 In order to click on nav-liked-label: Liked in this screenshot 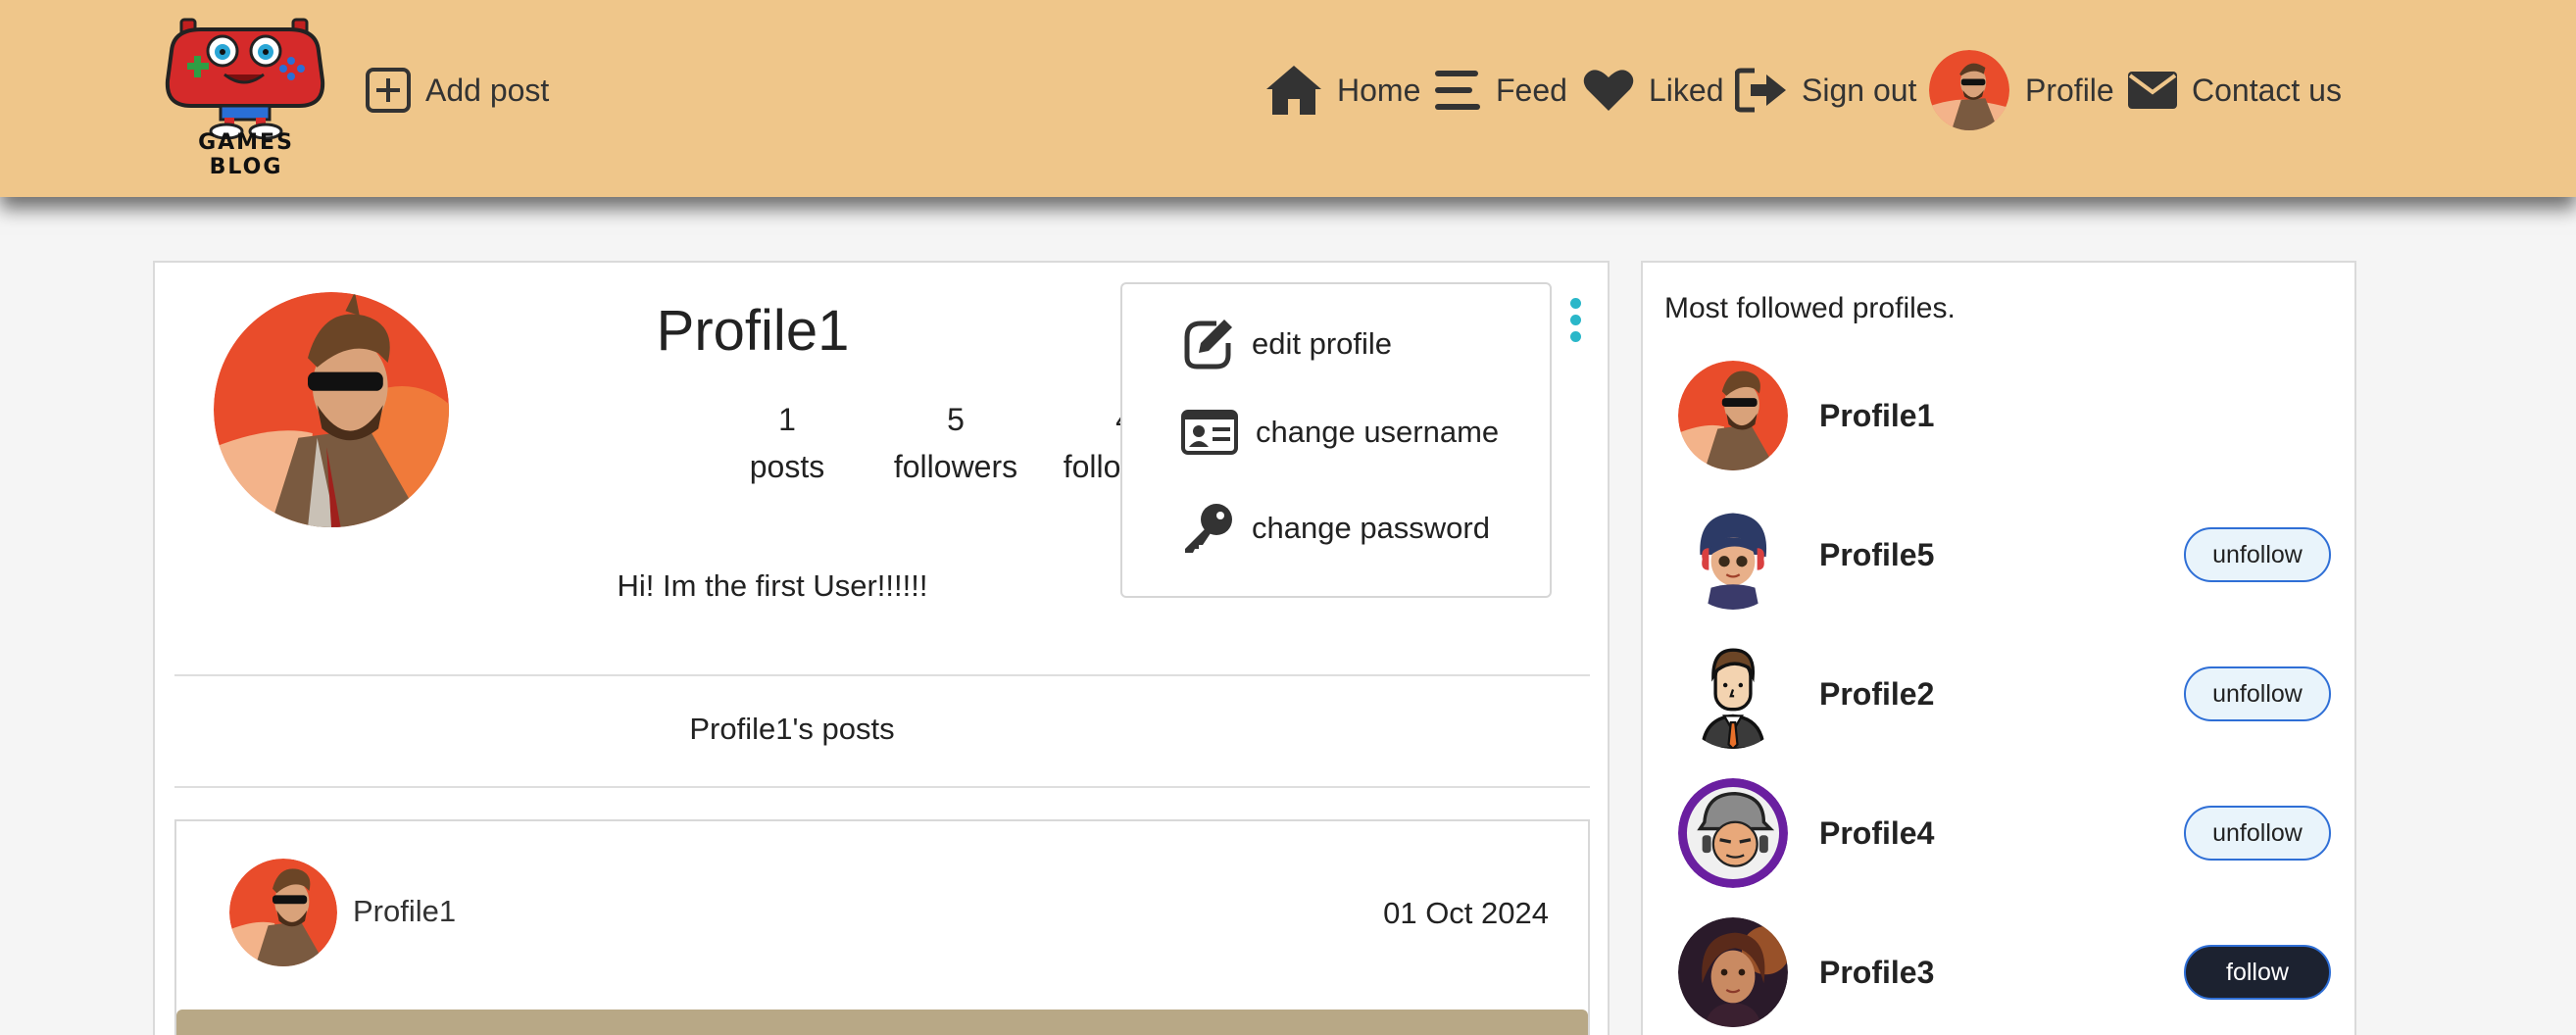, I will do `click(1686, 90)`.